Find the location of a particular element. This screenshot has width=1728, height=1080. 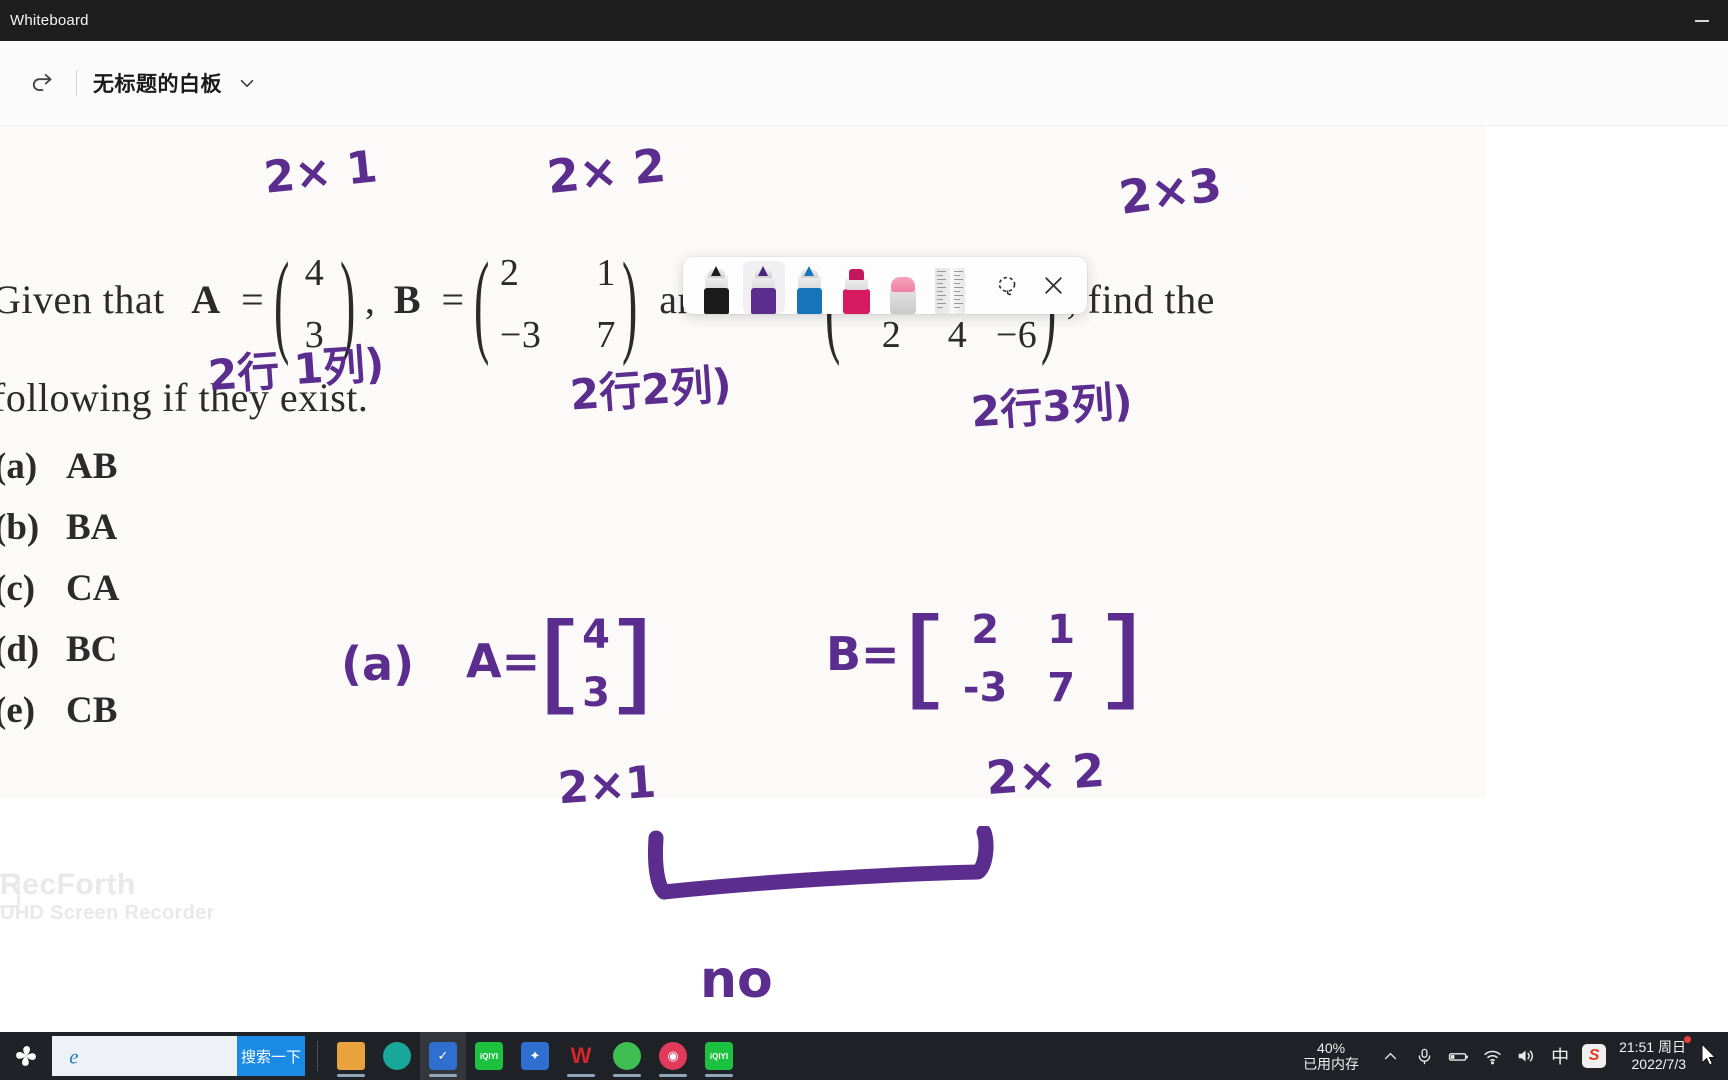

tool-pen-blue is located at coordinates (810, 285).